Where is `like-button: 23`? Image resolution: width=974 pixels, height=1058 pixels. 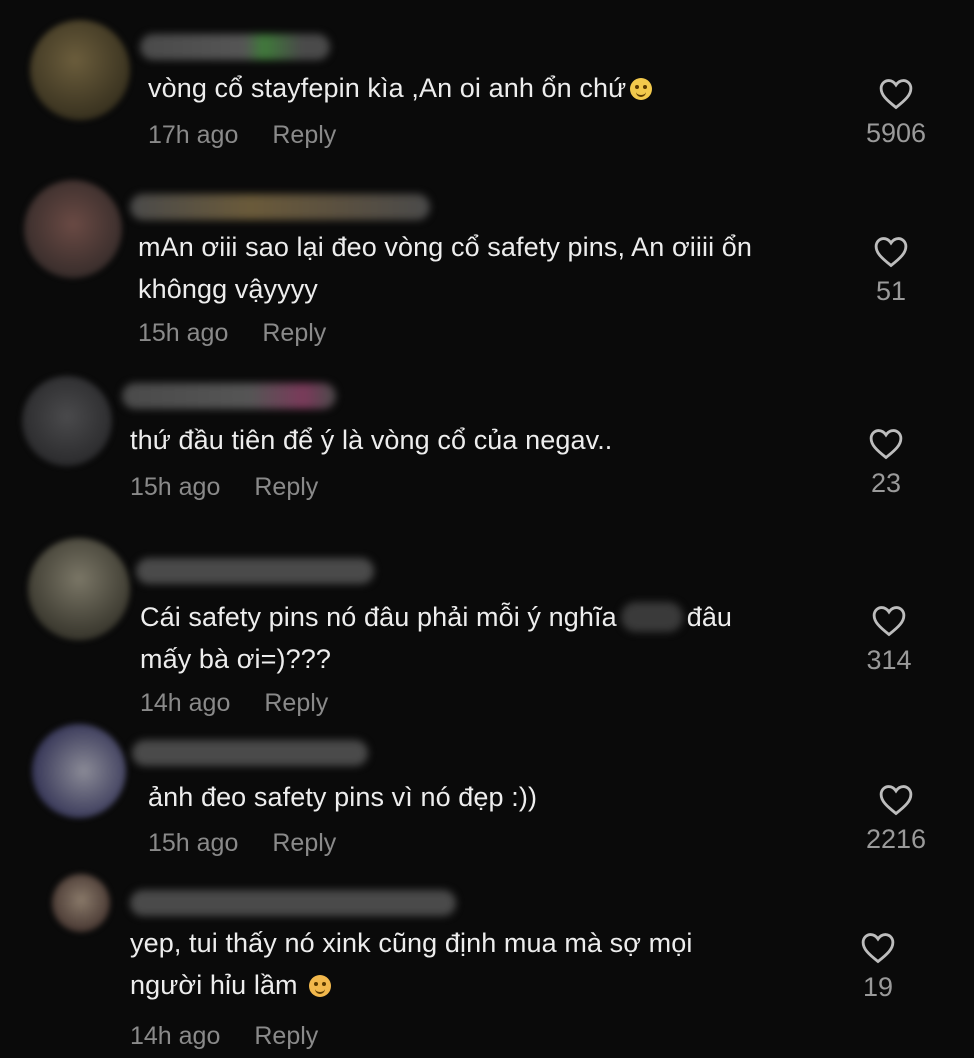 like-button: 23 is located at coordinates (886, 463).